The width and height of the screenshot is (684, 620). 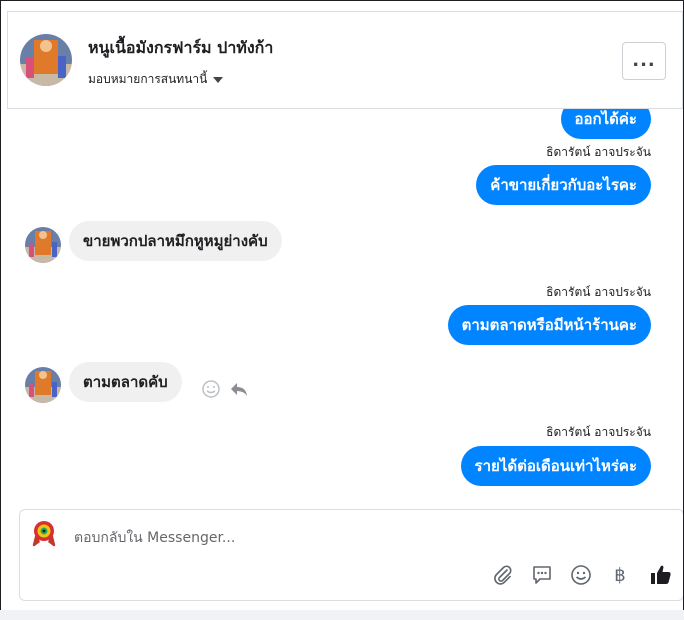 What do you see at coordinates (218, 79) in the screenshot?
I see `caret-down-icon` at bounding box center [218, 79].